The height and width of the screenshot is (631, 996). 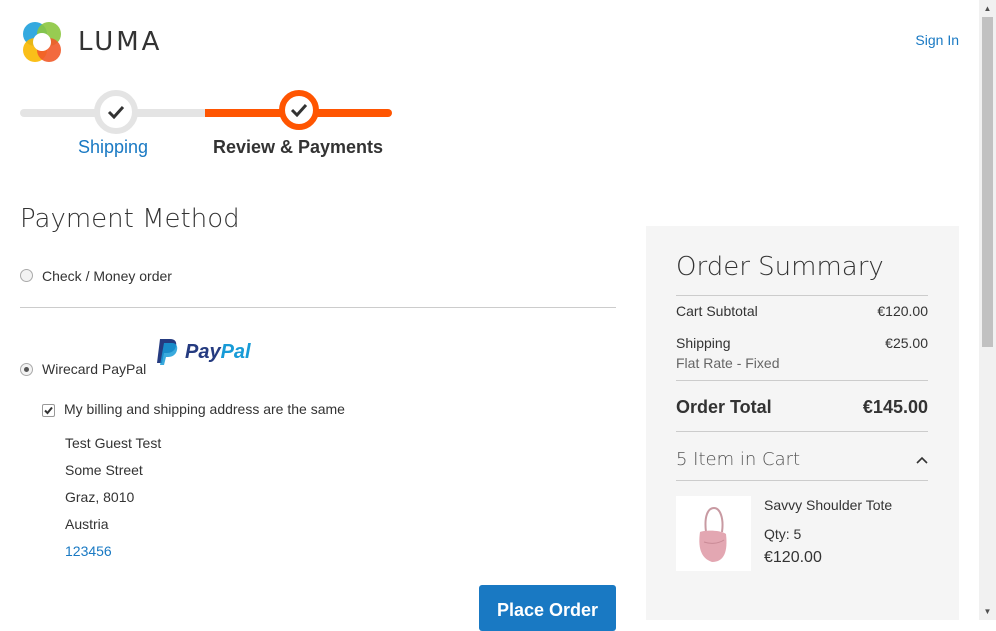 I want to click on billing-address-phone-link: 123456, so click(x=88, y=551).